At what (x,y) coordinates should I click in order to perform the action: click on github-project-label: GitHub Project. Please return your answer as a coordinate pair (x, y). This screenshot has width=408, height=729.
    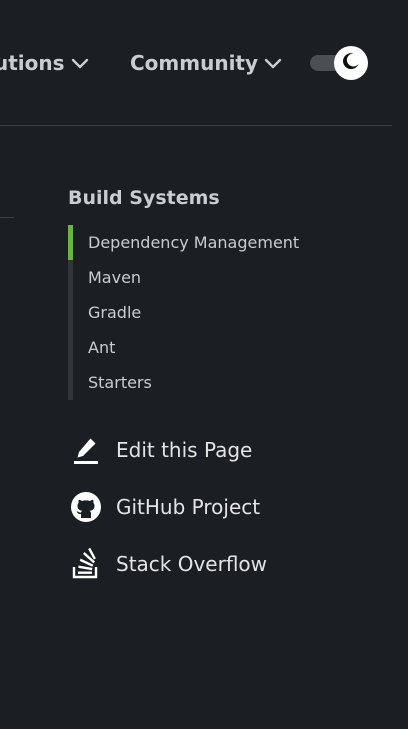
    Looking at the image, I should click on (188, 507).